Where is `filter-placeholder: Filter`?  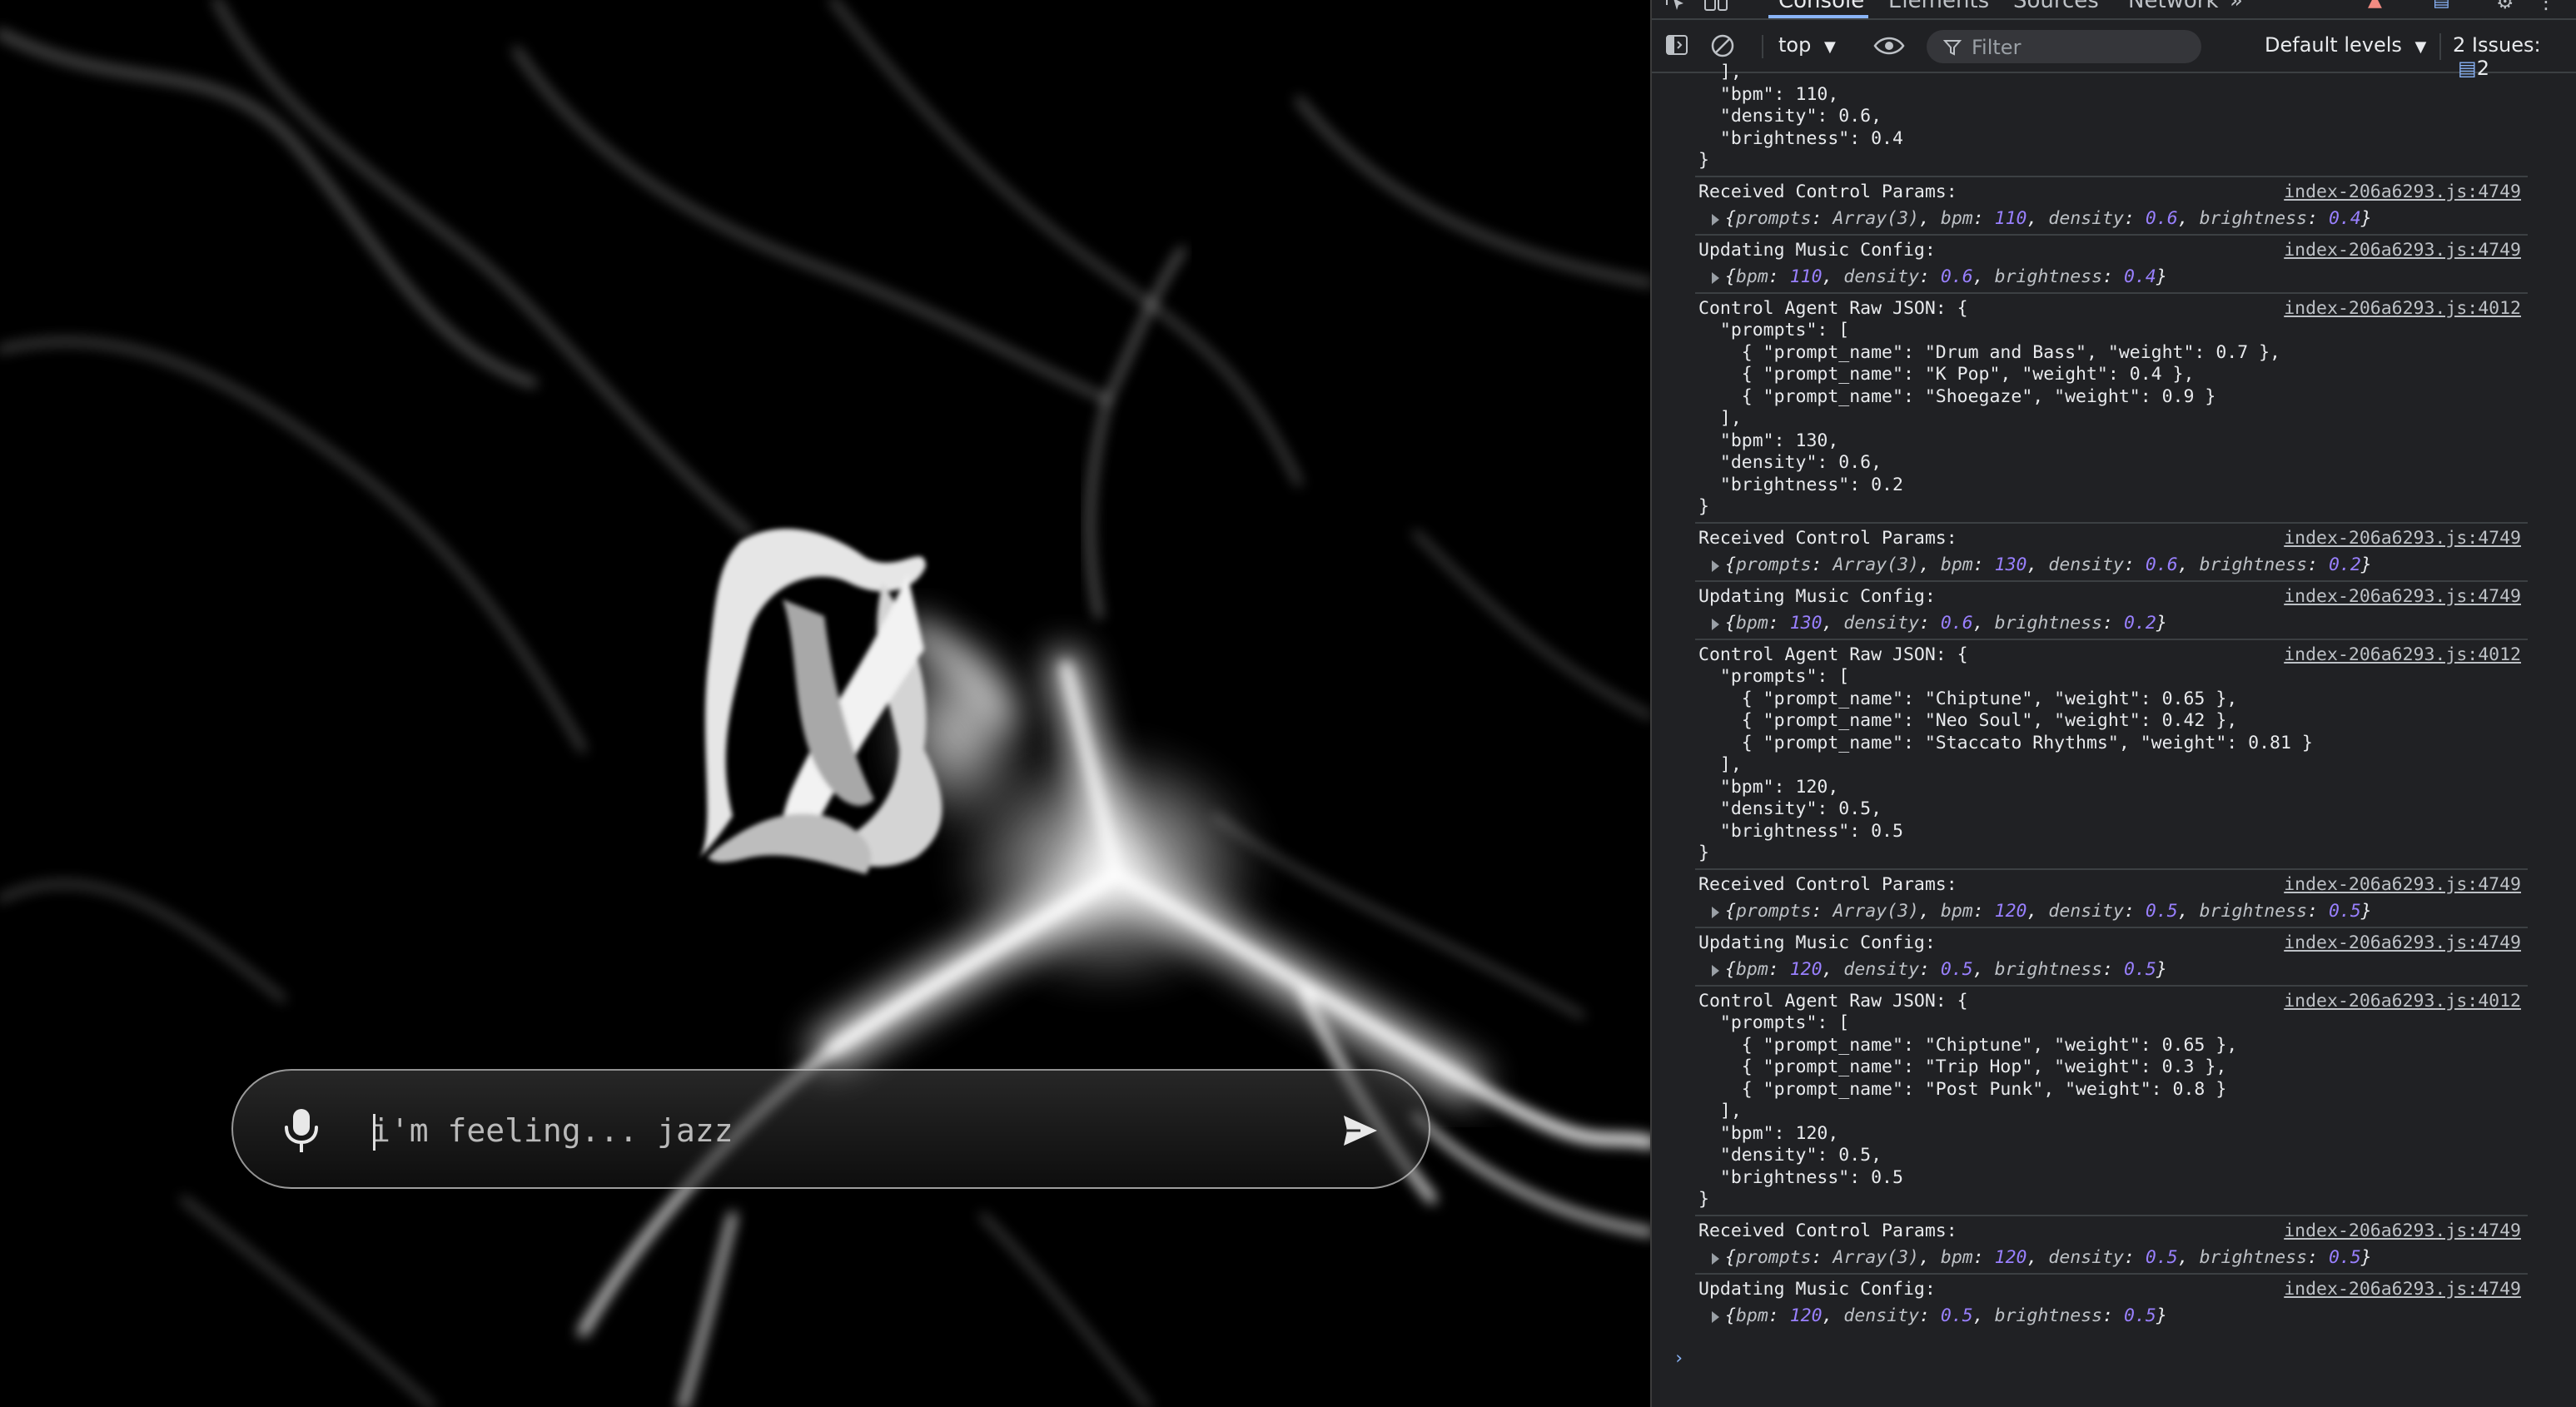
filter-placeholder: Filter is located at coordinates (1997, 47).